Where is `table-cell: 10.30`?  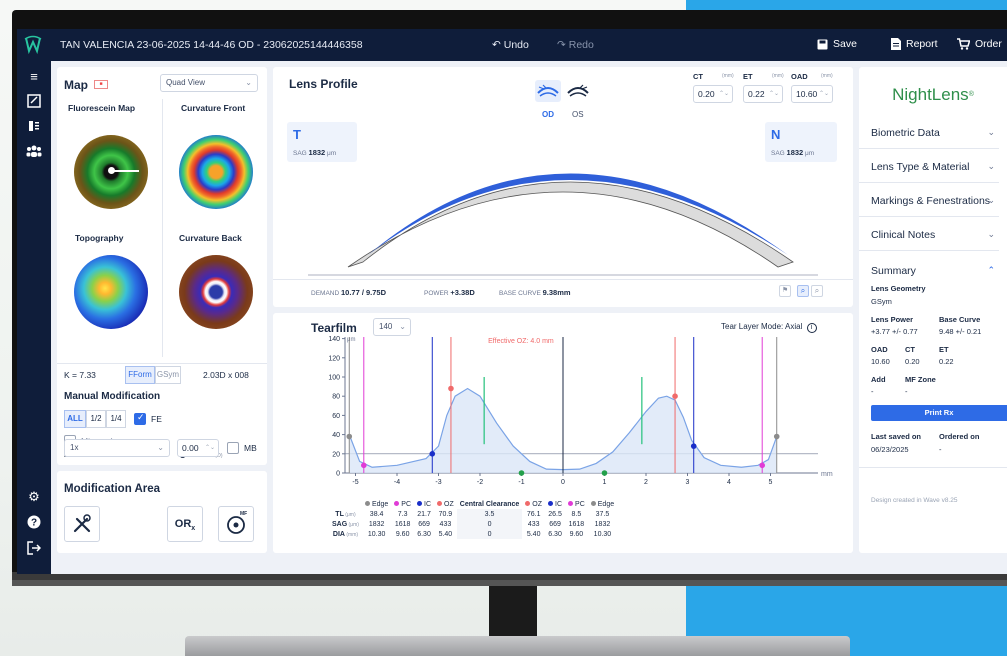
table-cell: 10.30 is located at coordinates (376, 534).